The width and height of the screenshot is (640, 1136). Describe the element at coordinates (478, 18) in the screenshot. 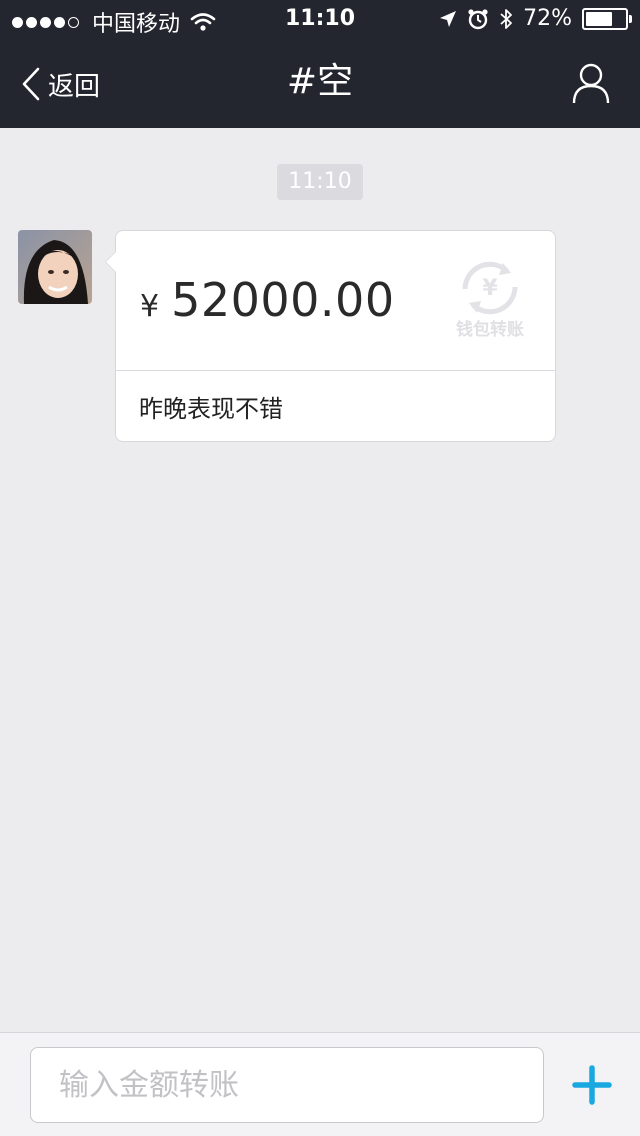

I see `alarm-clock-icon` at that location.